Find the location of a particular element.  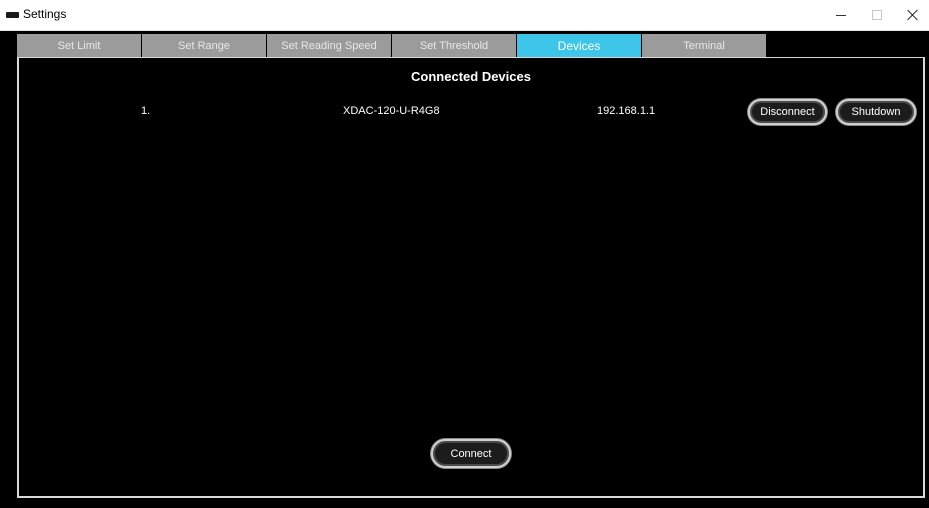

tab-set-range: Set Range is located at coordinates (204, 45).